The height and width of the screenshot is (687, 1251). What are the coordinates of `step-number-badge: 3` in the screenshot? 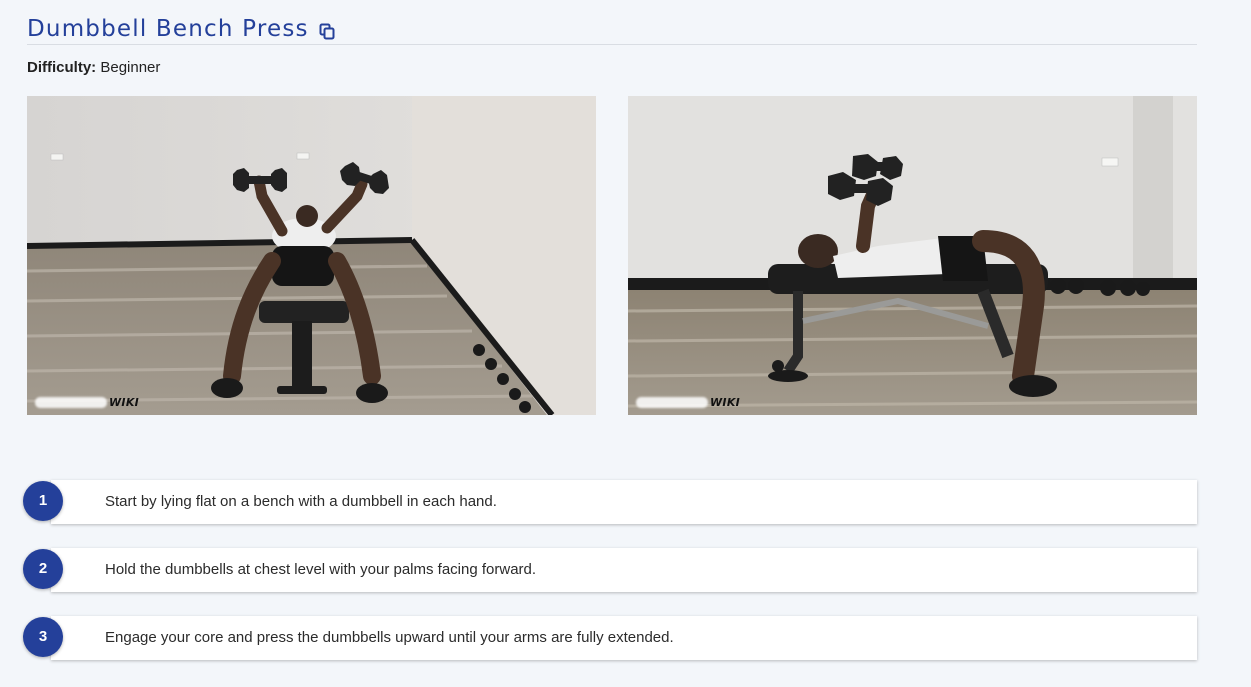 It's located at (43, 637).